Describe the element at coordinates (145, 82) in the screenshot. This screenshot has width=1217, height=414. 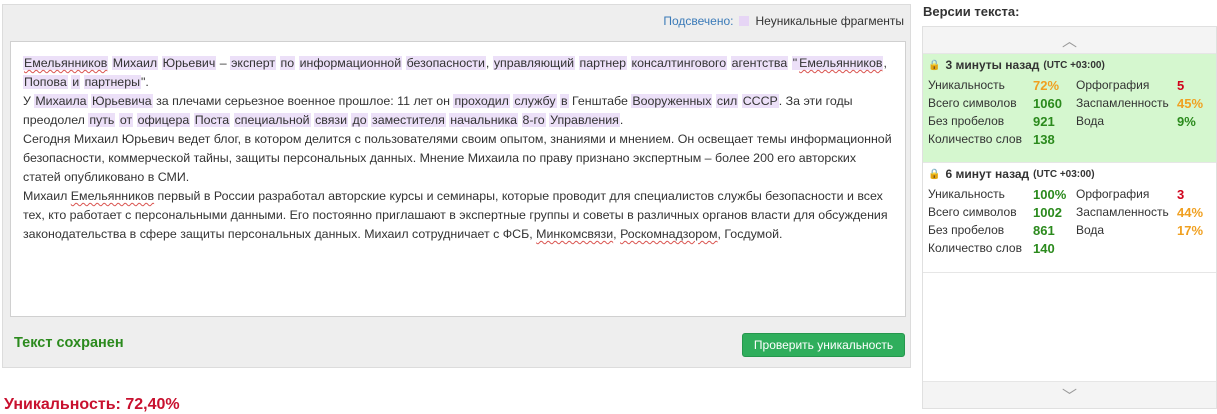
I see `text-fragment: ".` at that location.